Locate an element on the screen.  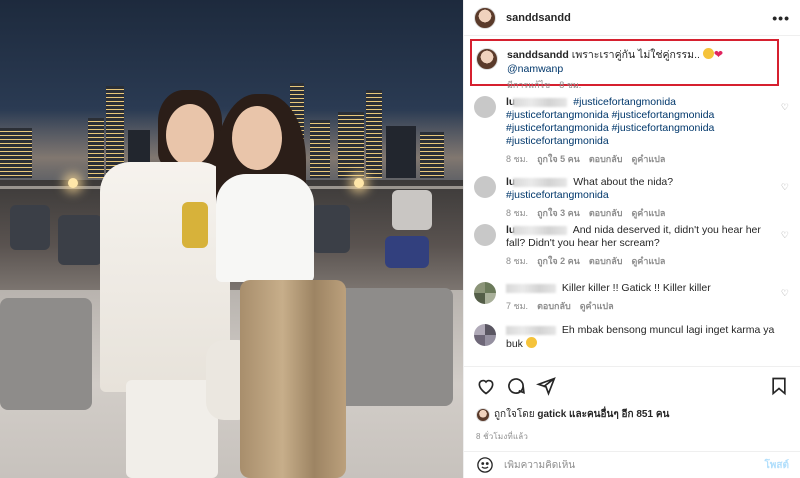
likes-summary: ถูกใจโดย gatick และคนอื่นๆ อีก 851 คน is located at coordinates (632, 414).